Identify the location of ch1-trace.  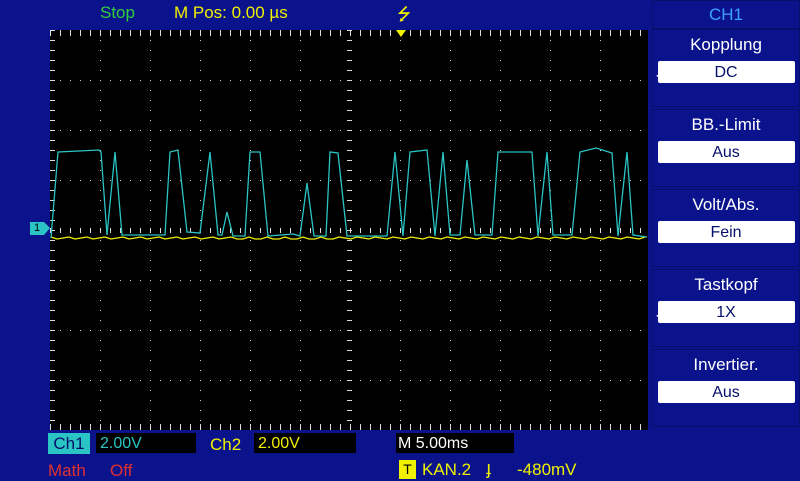
(349, 193).